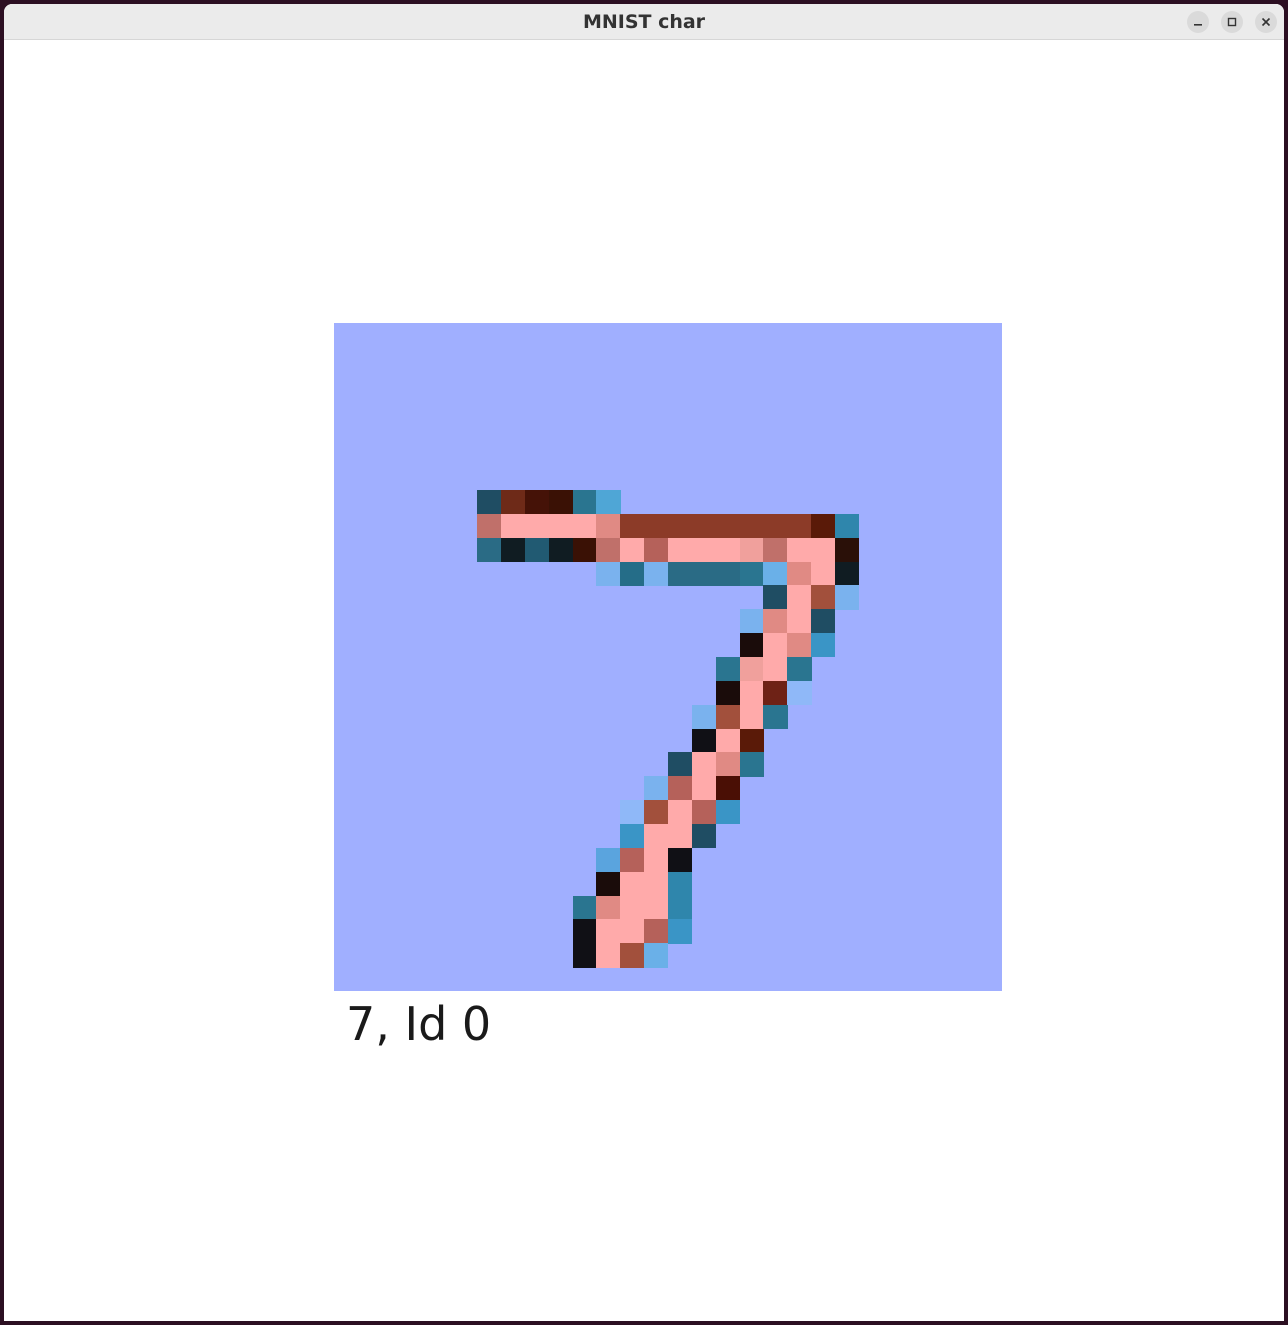 This screenshot has width=1288, height=1325. I want to click on maximize-icon, so click(1232, 22).